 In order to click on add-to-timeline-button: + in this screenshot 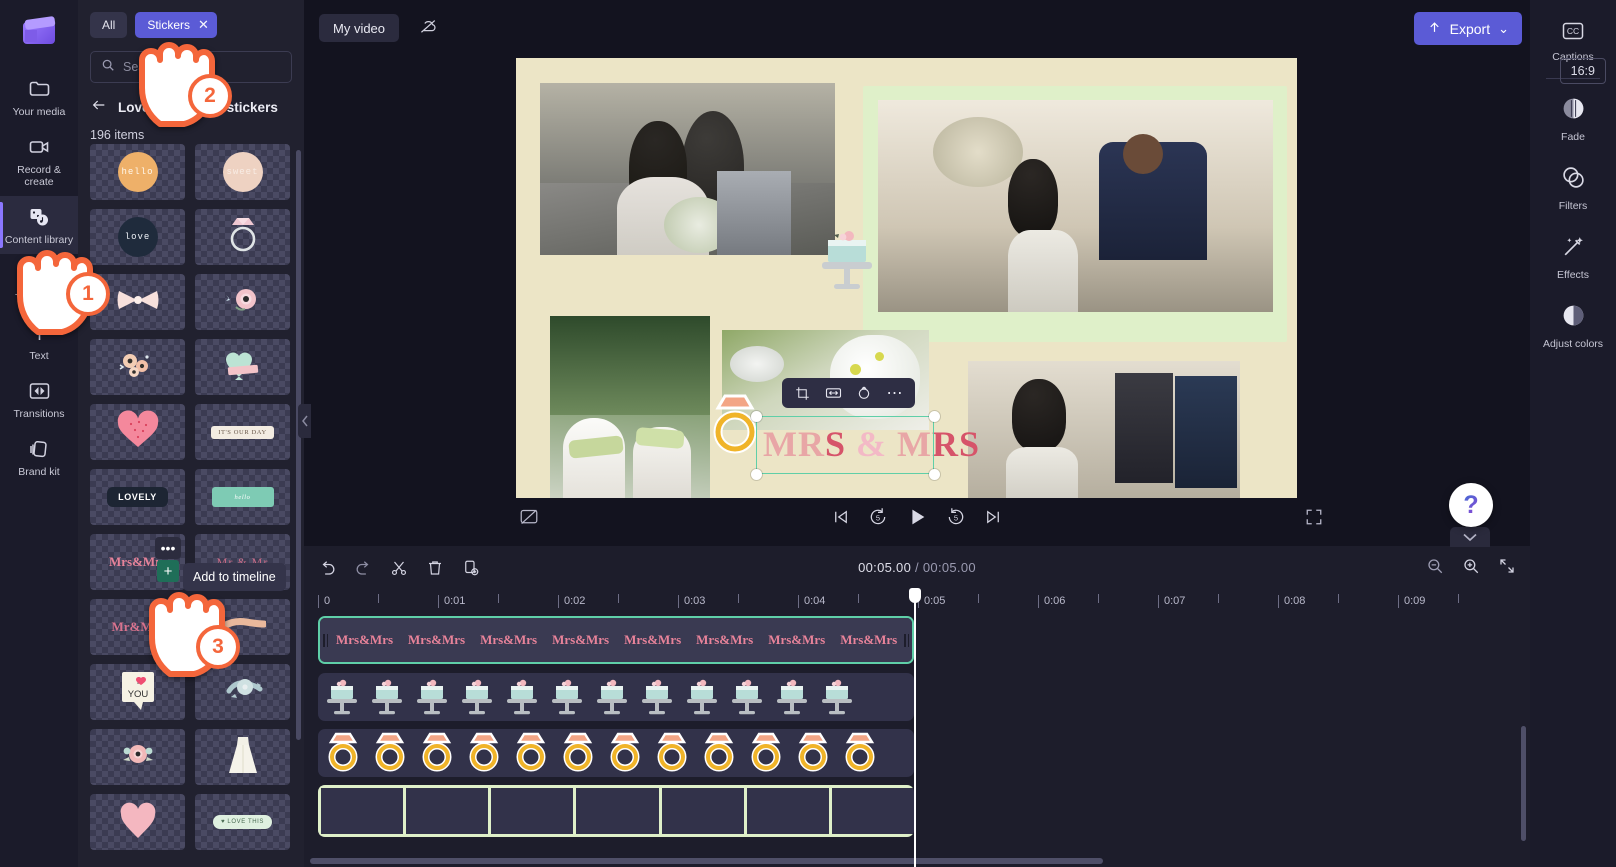, I will do `click(168, 571)`.